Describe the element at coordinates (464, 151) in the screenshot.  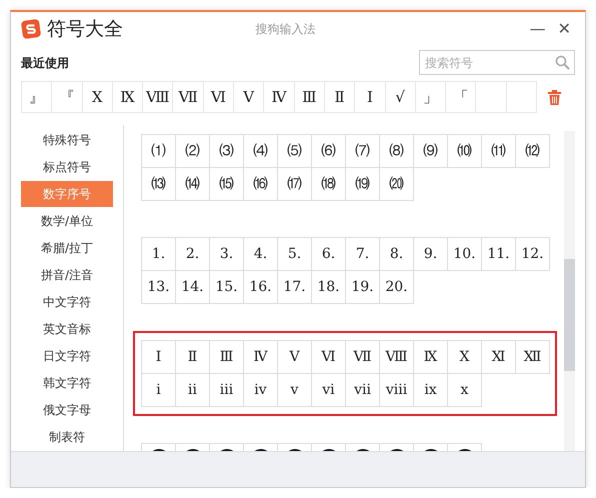
I see `symbol-cell: ⑽` at that location.